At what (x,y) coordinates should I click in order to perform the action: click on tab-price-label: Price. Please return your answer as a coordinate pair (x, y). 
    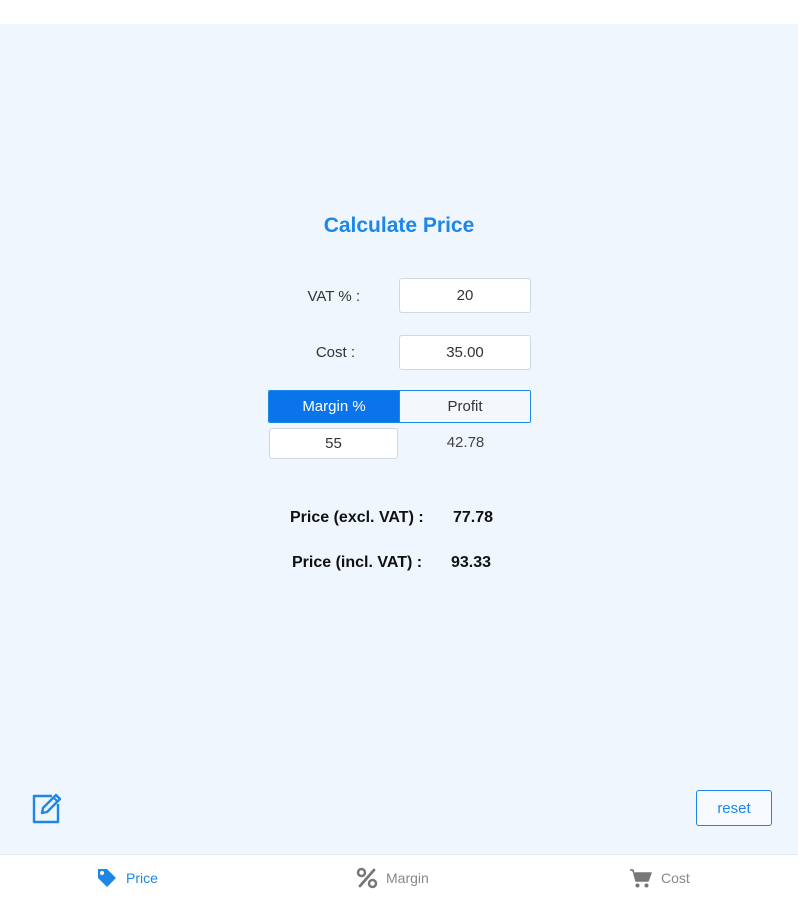
    Looking at the image, I should click on (142, 878).